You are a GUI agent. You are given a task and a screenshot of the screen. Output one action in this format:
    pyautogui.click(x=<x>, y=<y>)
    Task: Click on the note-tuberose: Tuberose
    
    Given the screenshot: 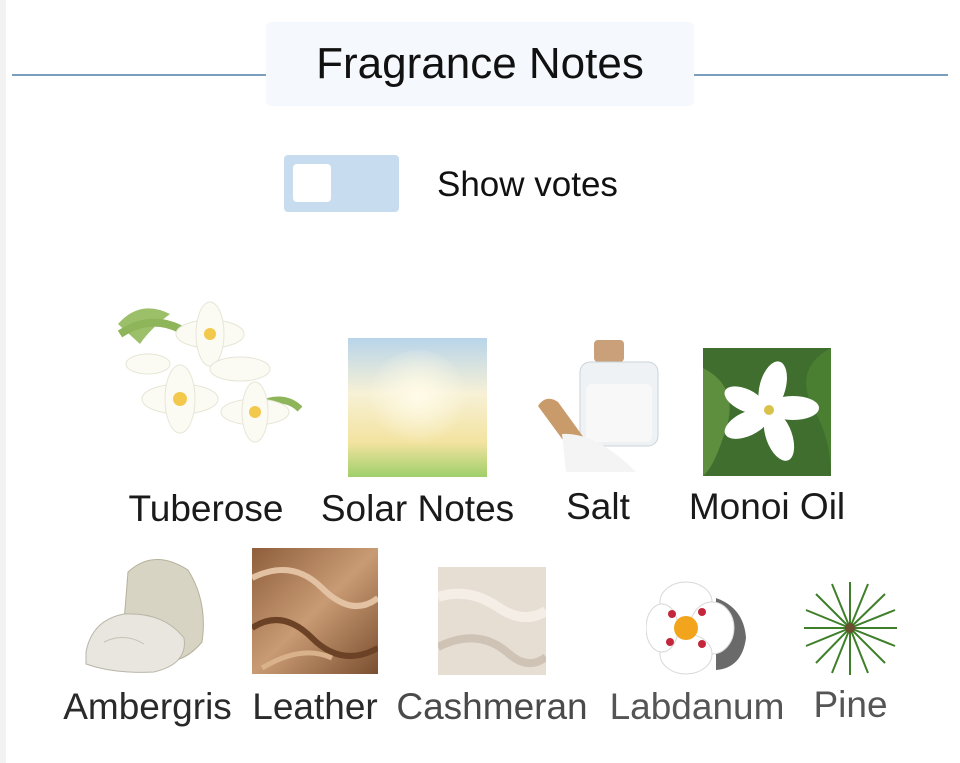 What is the action you would take?
    pyautogui.click(x=206, y=411)
    